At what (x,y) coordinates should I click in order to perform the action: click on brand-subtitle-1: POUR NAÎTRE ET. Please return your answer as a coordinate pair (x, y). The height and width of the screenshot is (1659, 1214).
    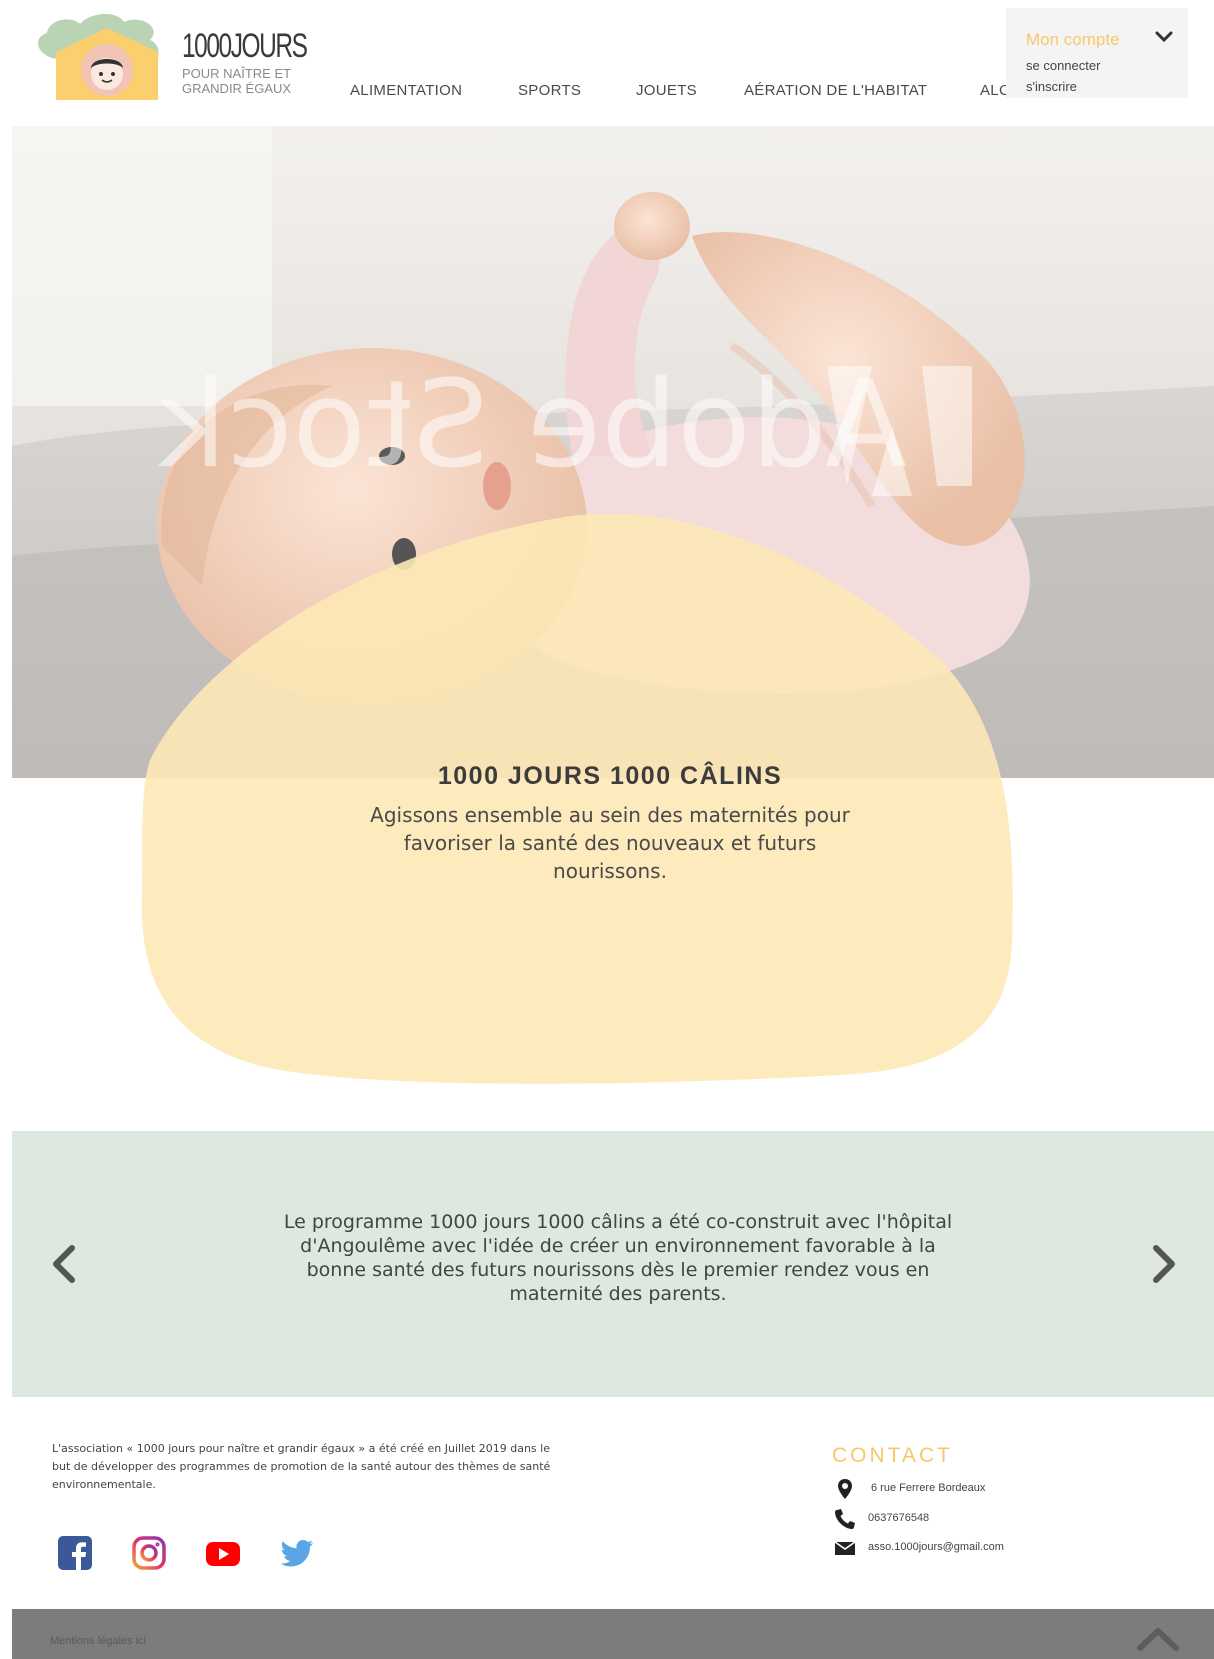
    Looking at the image, I should click on (237, 73).